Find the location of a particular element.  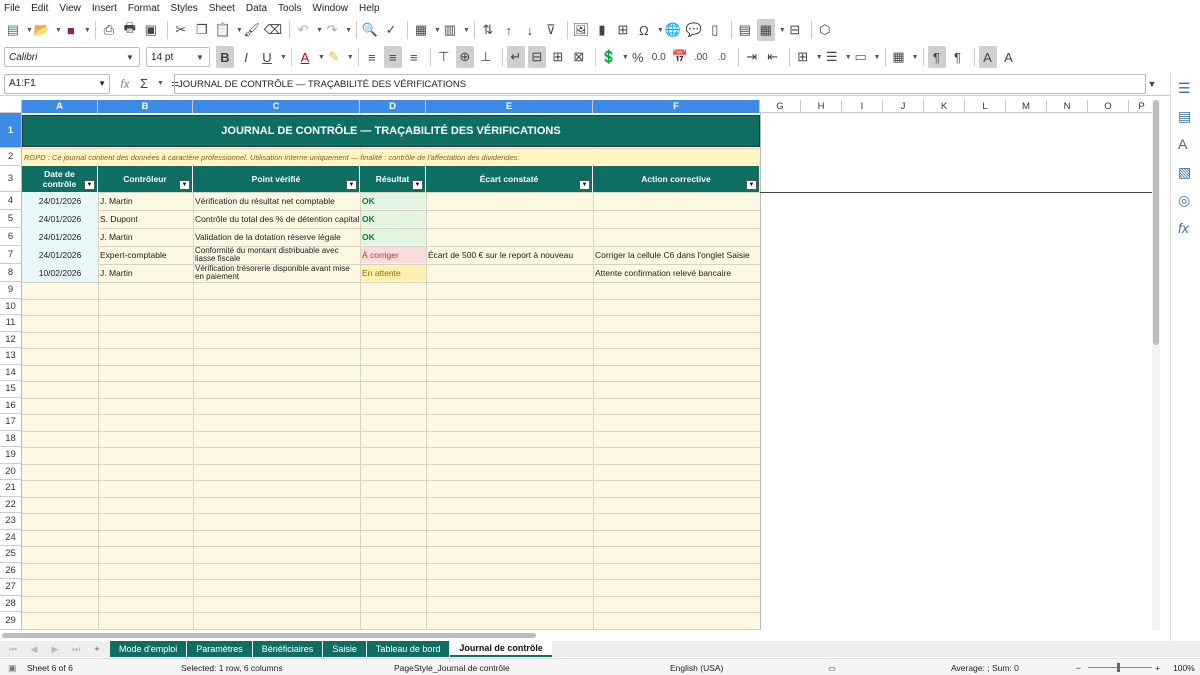

autofilter-icon: ⊽ is located at coordinates (551, 30).